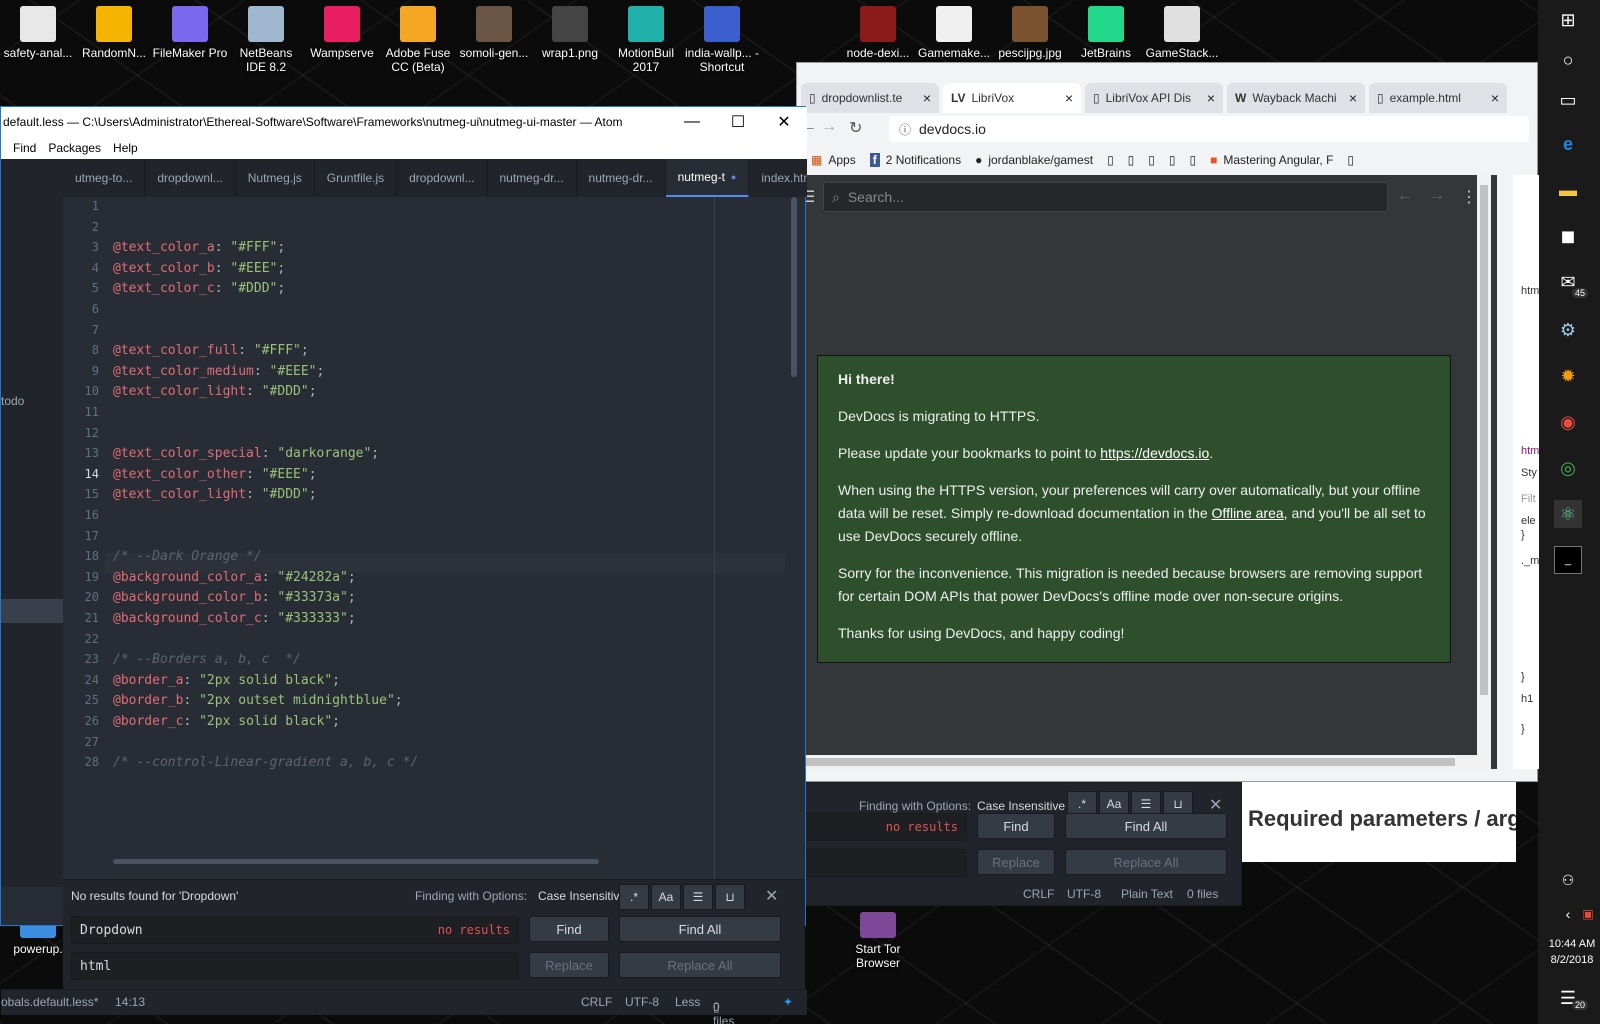 Image resolution: width=1600 pixels, height=1024 pixels. I want to click on find-input: no results, so click(882, 827).